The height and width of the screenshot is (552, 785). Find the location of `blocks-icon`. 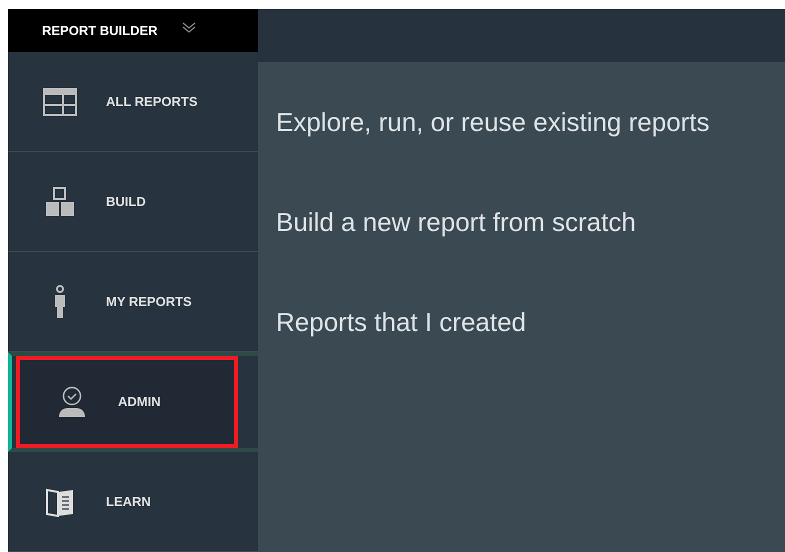

blocks-icon is located at coordinates (60, 201).